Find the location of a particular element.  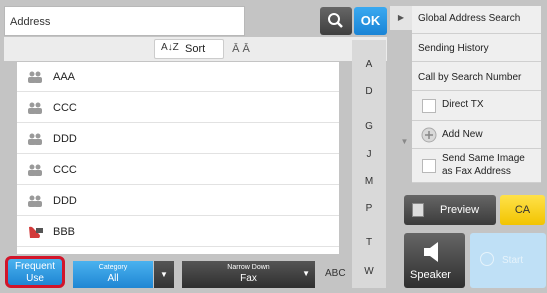

sort-bar: A↓Z Sort Ā Ā is located at coordinates (195, 49).